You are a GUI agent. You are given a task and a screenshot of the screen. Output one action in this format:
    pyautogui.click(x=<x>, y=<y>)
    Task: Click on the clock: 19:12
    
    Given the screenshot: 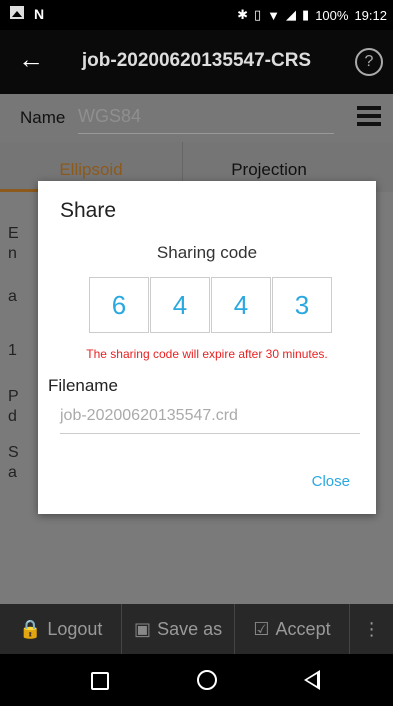 What is the action you would take?
    pyautogui.click(x=370, y=15)
    